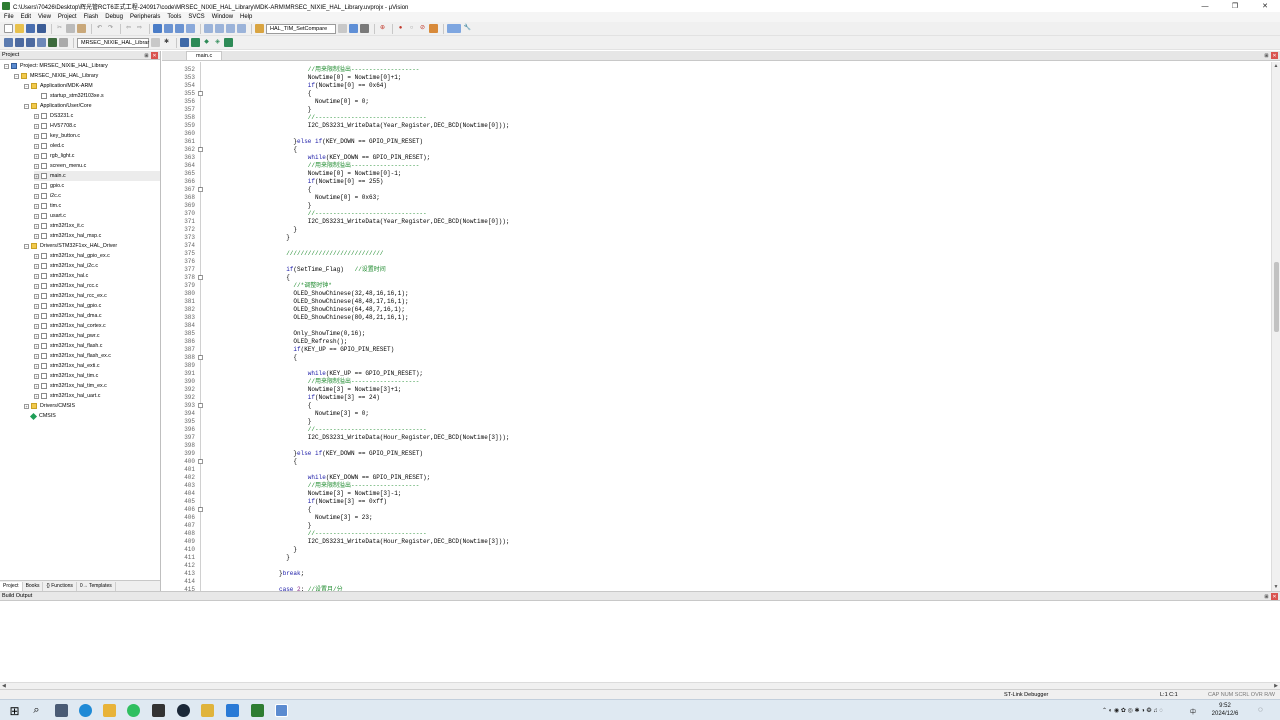  I want to click on code-line: 404 Nowtime[3] = Nowtime[3]-1;, so click(716, 494).